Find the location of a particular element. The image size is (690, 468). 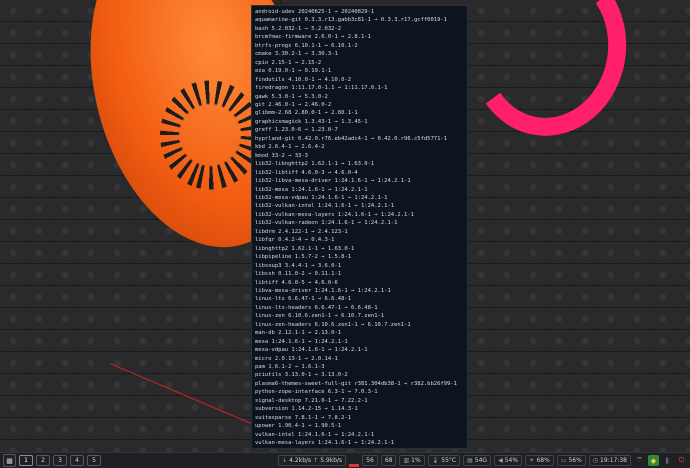

bluetooth-icon: ᛒ is located at coordinates (667, 460).